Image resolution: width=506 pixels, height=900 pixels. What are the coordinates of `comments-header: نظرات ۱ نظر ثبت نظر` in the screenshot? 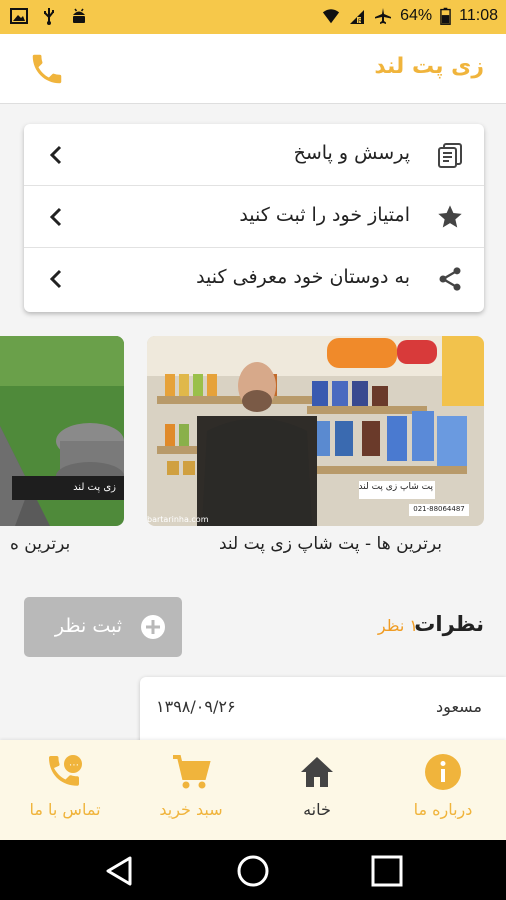 It's located at (253, 628).